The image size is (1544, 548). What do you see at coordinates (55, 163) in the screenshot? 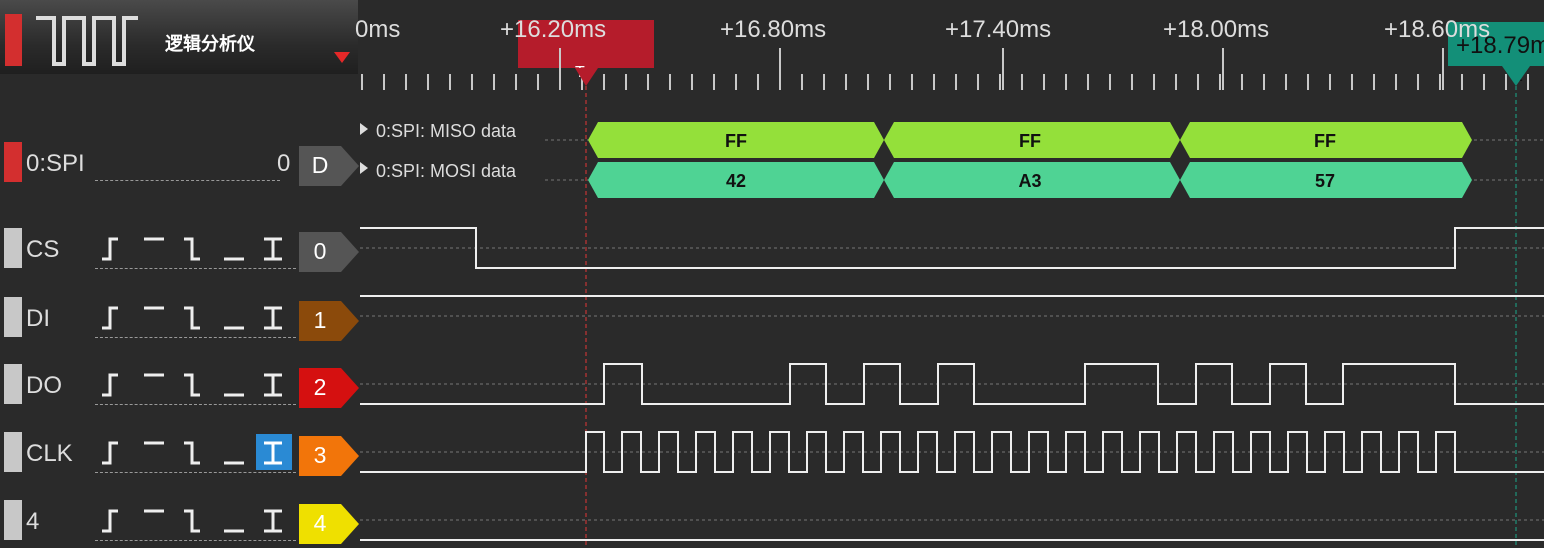
I see `channel-name: 0:SPI` at bounding box center [55, 163].